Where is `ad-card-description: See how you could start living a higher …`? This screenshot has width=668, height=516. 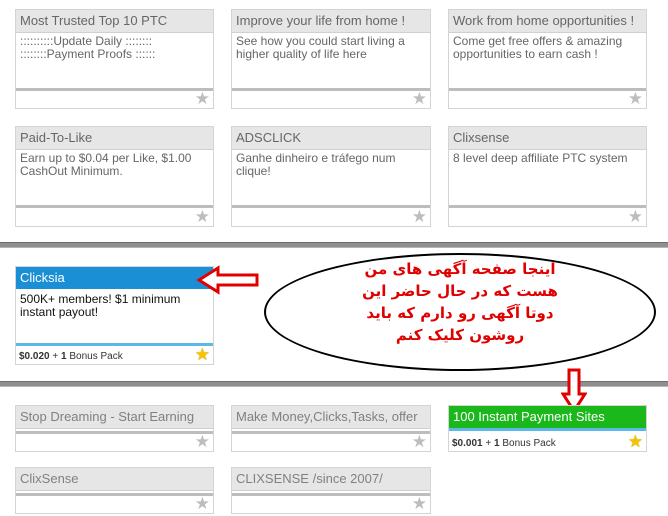 ad-card-description: See how you could start living a higher … is located at coordinates (320, 47).